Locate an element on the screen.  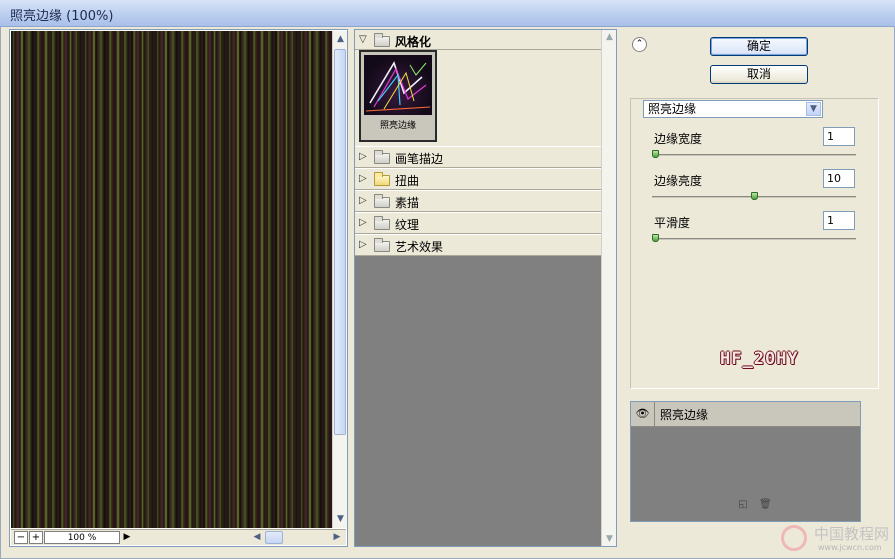
watermark-url: www.jcwcn.com is located at coordinates (850, 547).